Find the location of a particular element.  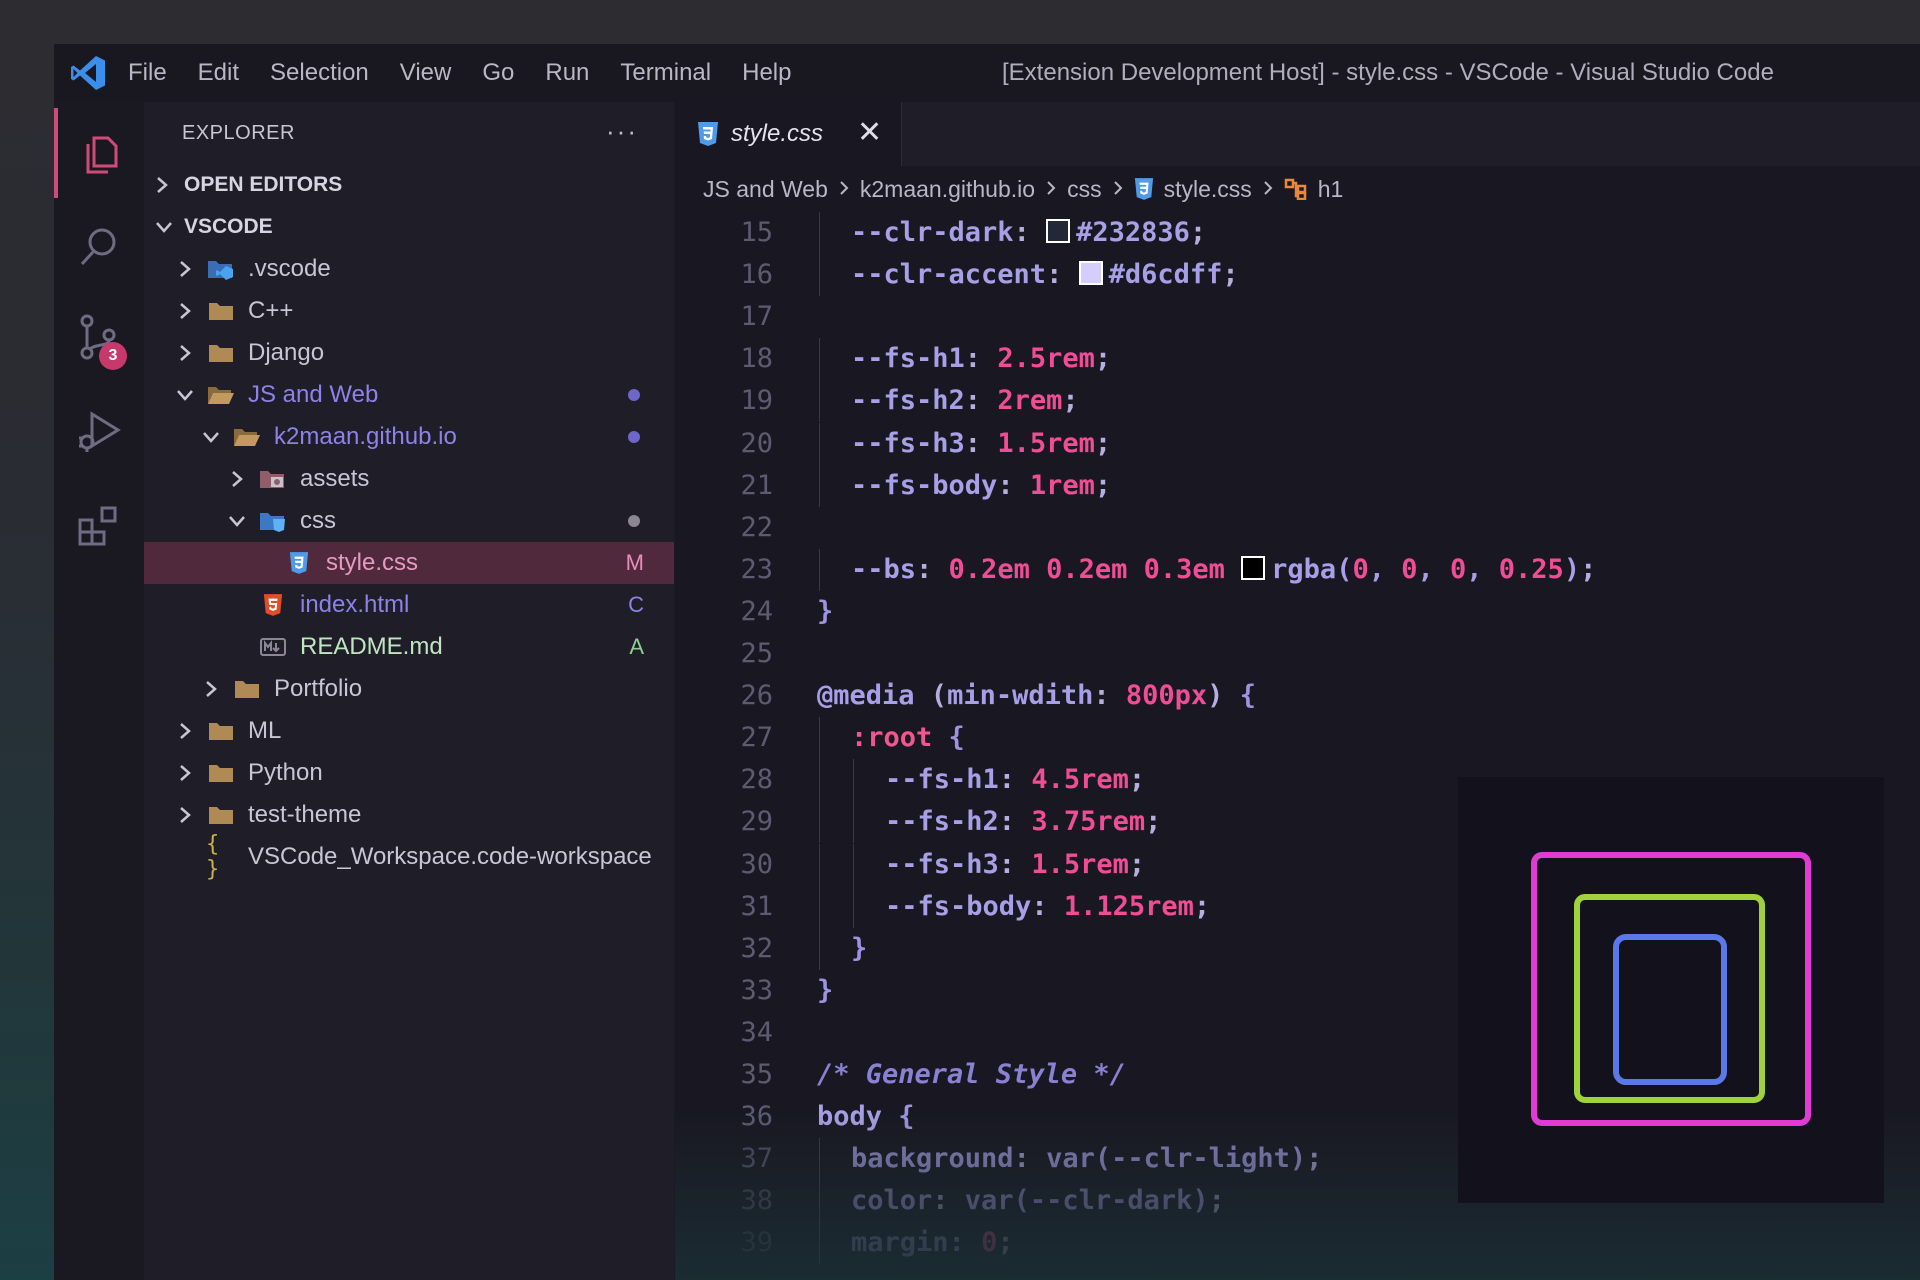

file-item: README.md A is located at coordinates (409, 647).